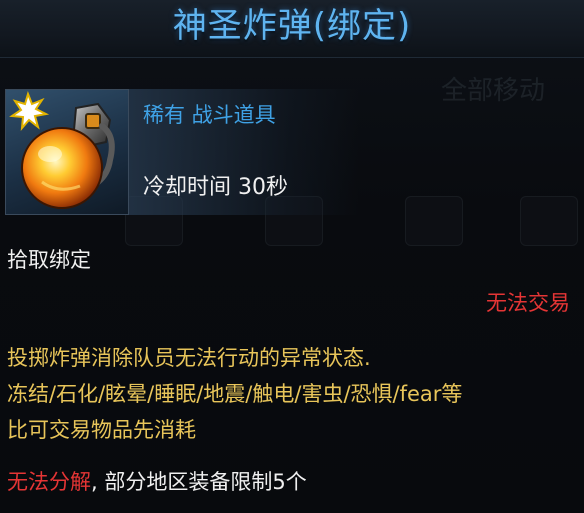  I want to click on item-footer: 无法分解, 部分地区装备限制5个, so click(157, 482).